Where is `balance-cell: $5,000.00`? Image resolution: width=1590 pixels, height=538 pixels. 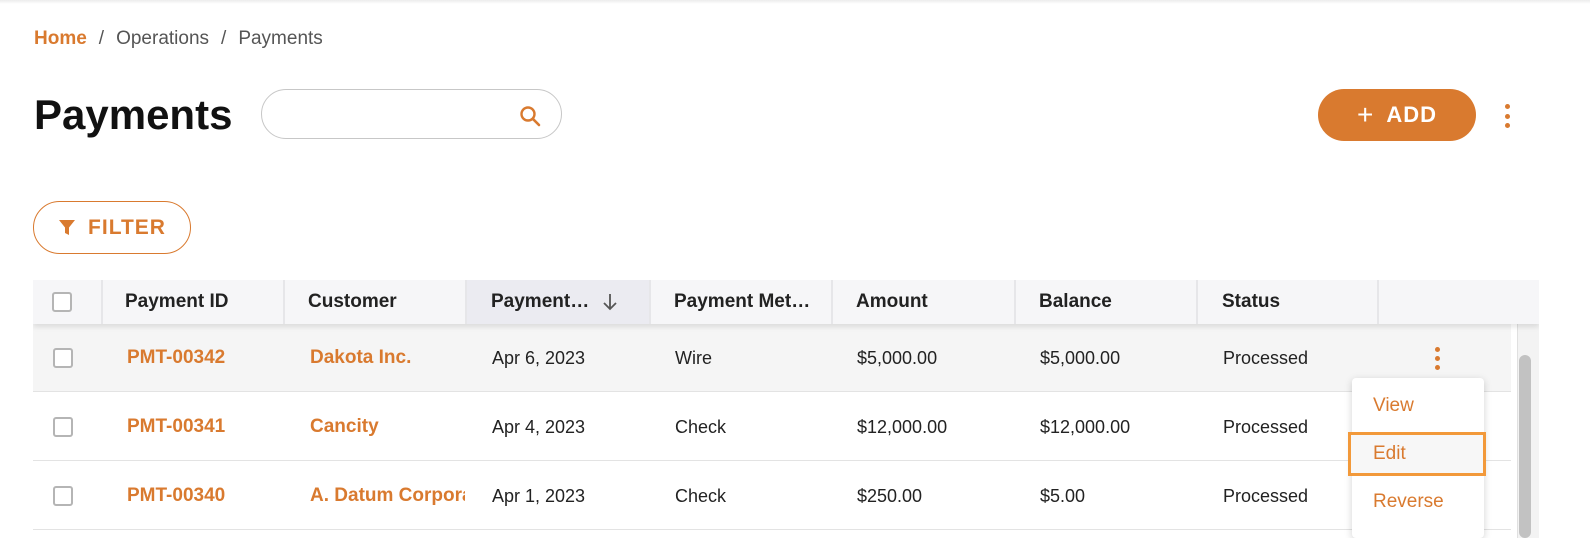
balance-cell: $5,000.00 is located at coordinates (1080, 357).